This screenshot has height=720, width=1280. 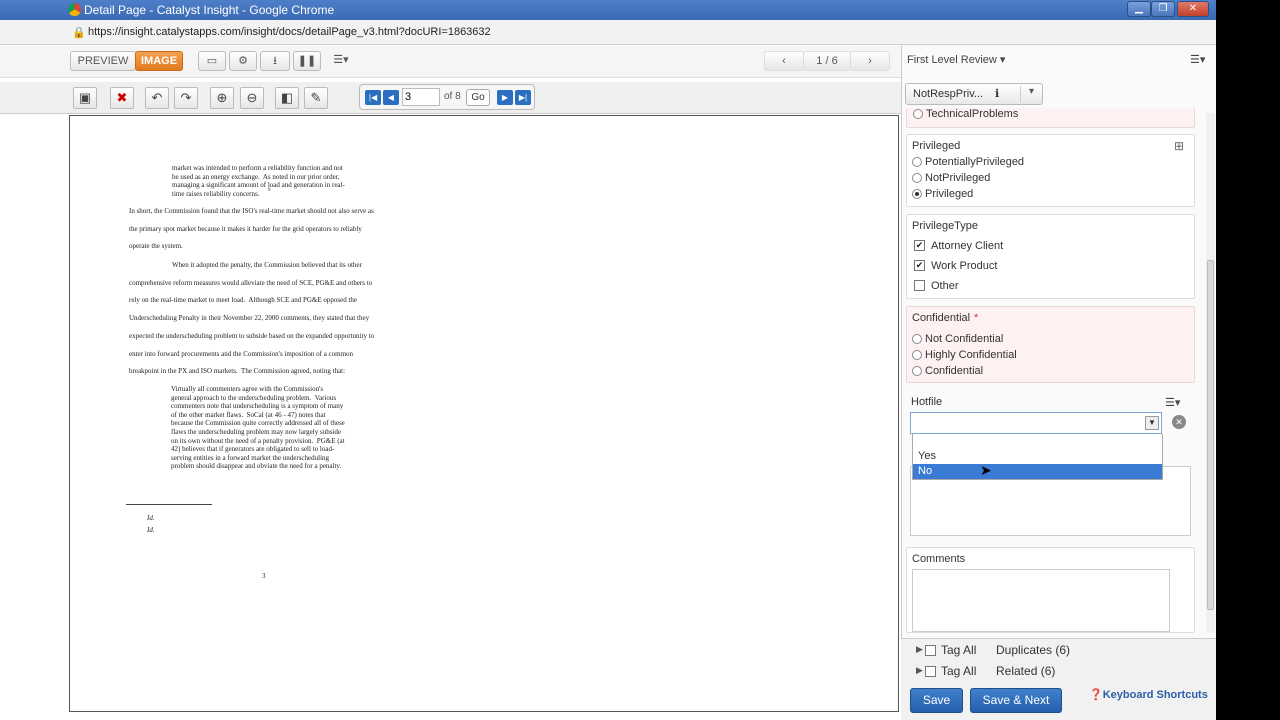 I want to click on page-number-input, so click(x=421, y=97).